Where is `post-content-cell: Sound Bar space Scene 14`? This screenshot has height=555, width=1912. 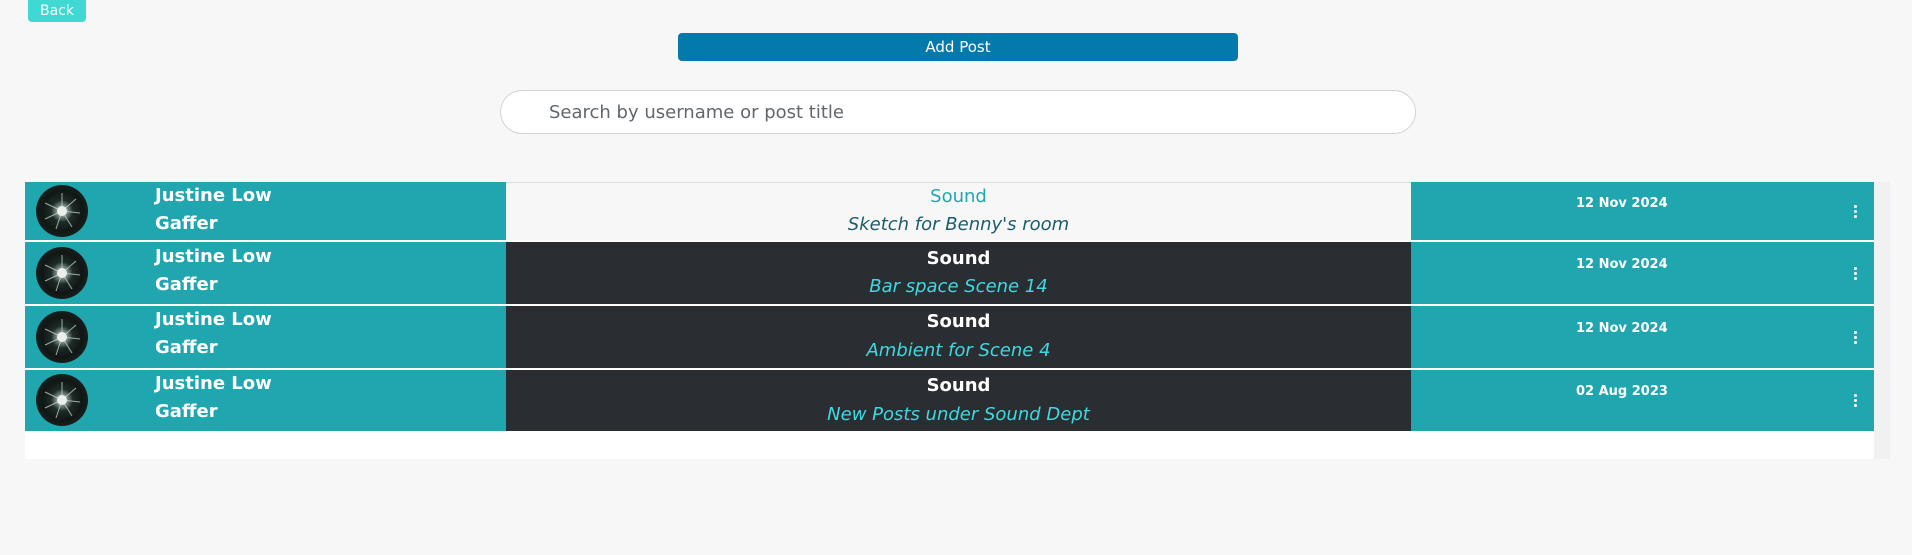 post-content-cell: Sound Bar space Scene 14 is located at coordinates (958, 273).